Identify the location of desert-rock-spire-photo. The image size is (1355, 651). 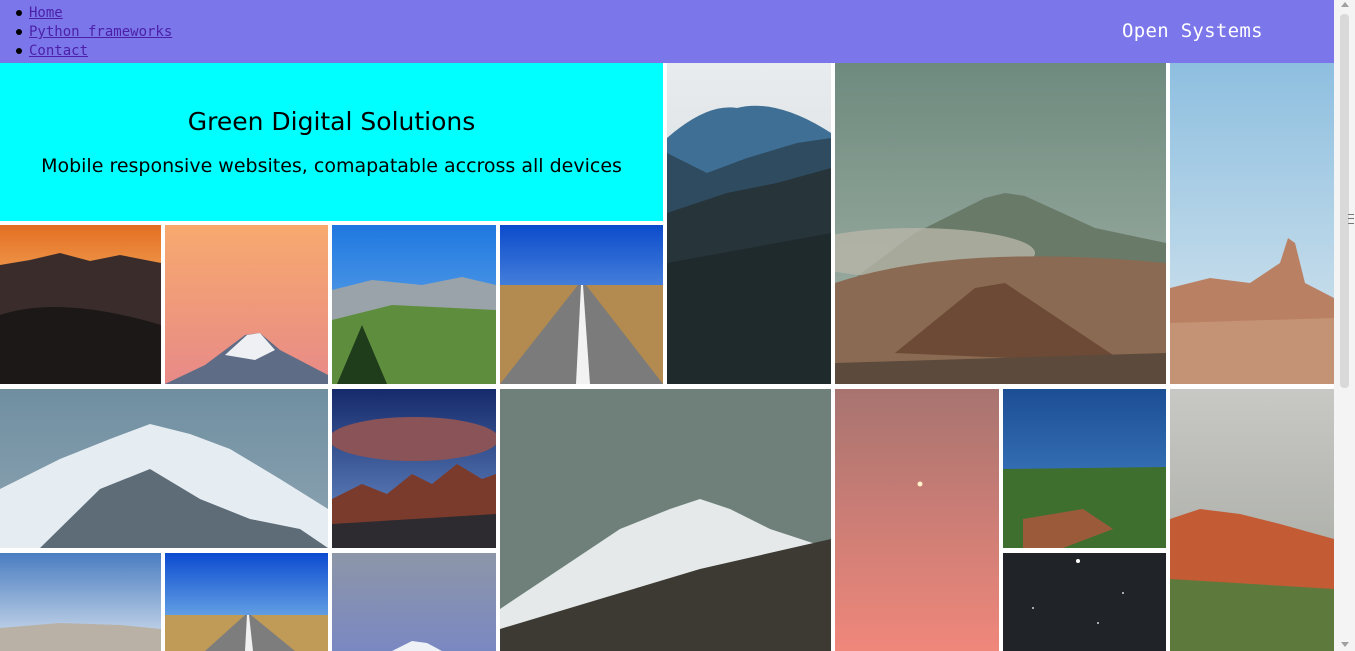
(1252, 223).